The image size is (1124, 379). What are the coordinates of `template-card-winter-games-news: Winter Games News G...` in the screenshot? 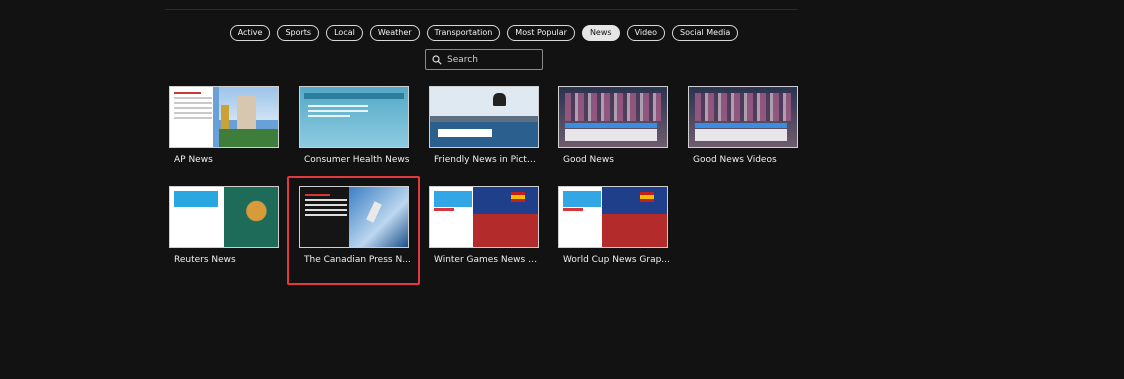 It's located at (485, 225).